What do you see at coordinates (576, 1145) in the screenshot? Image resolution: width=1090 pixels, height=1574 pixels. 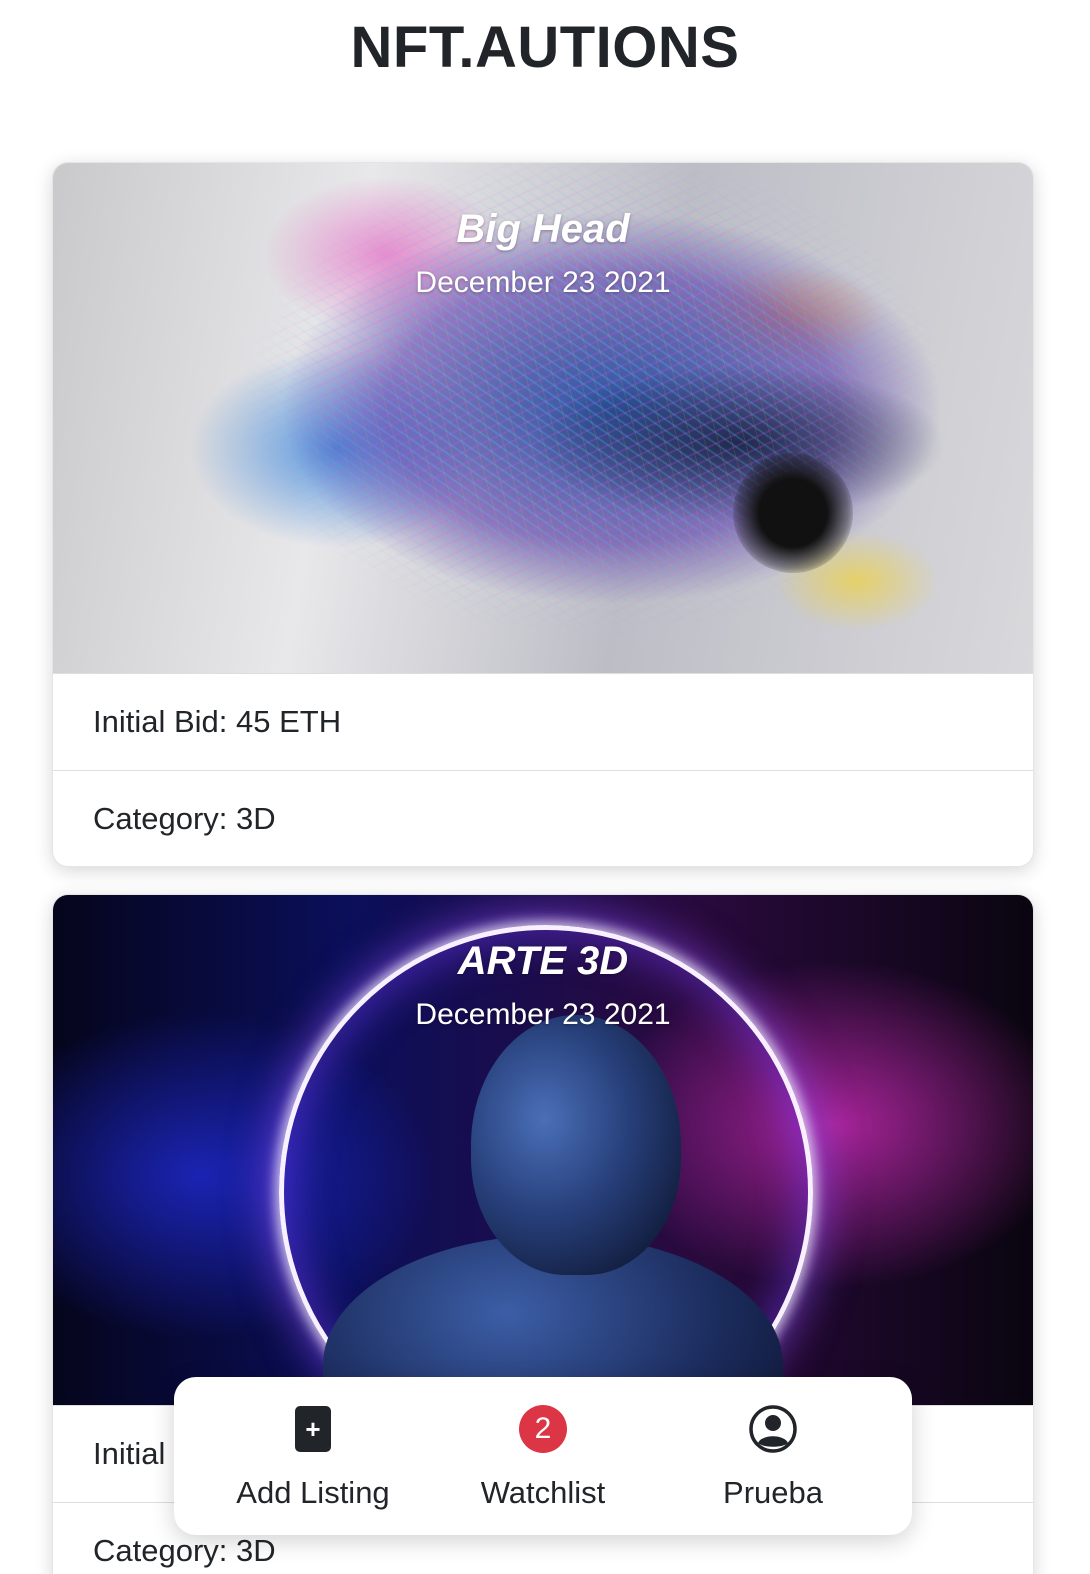 I see `figure-head` at bounding box center [576, 1145].